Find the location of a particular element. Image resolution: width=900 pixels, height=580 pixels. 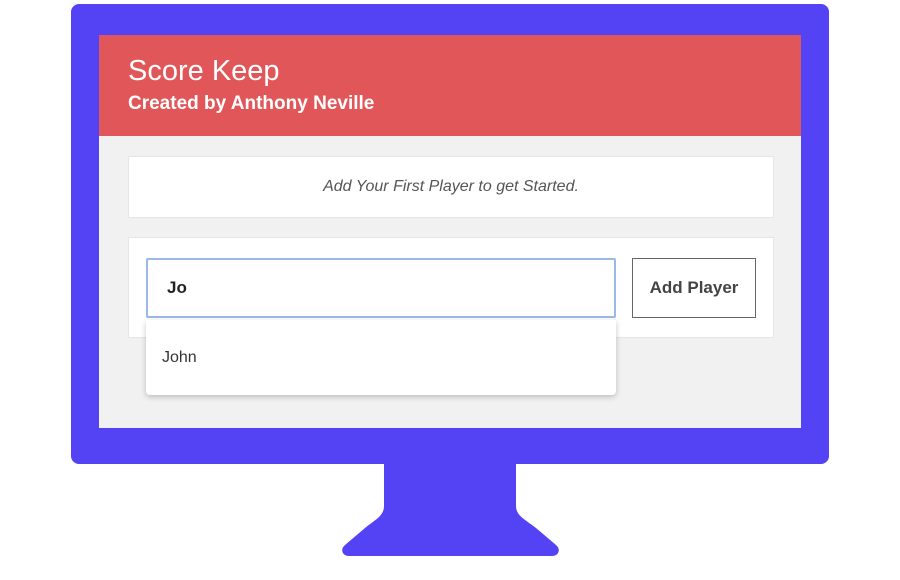

autocomplete-suggestion: John is located at coordinates (381, 357).